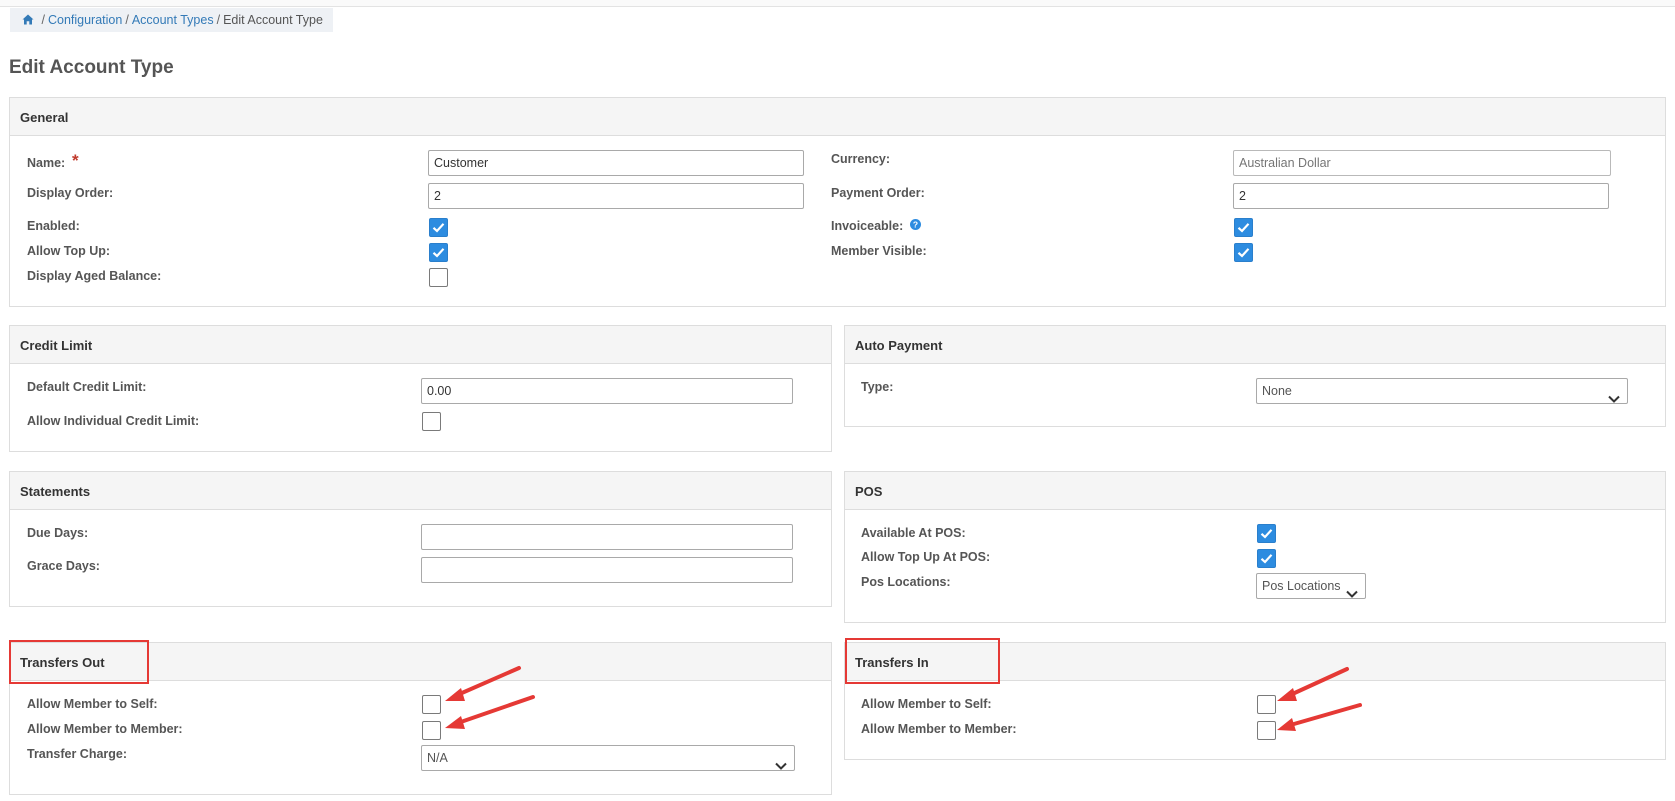 The image size is (1675, 801). What do you see at coordinates (1277, 391) in the screenshot?
I see `auto-payment-type-value: None` at bounding box center [1277, 391].